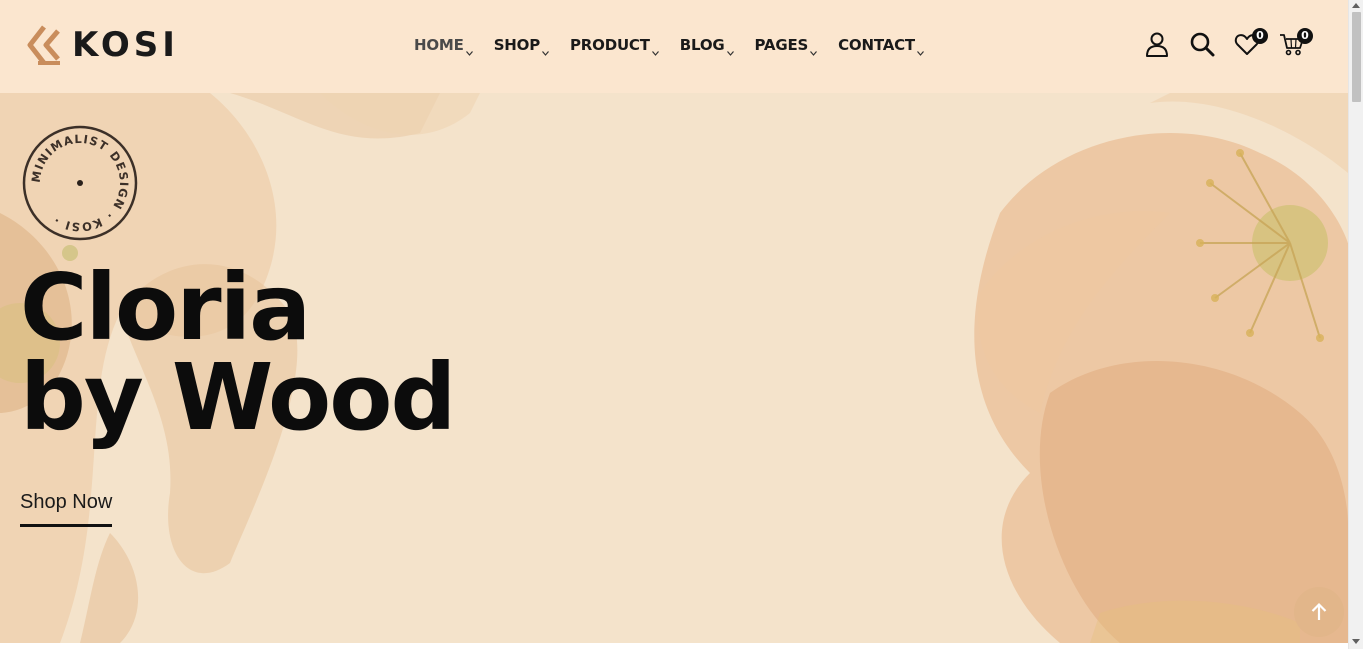  Describe the element at coordinates (1295, 45) in the screenshot. I see `cart-button: 0` at that location.